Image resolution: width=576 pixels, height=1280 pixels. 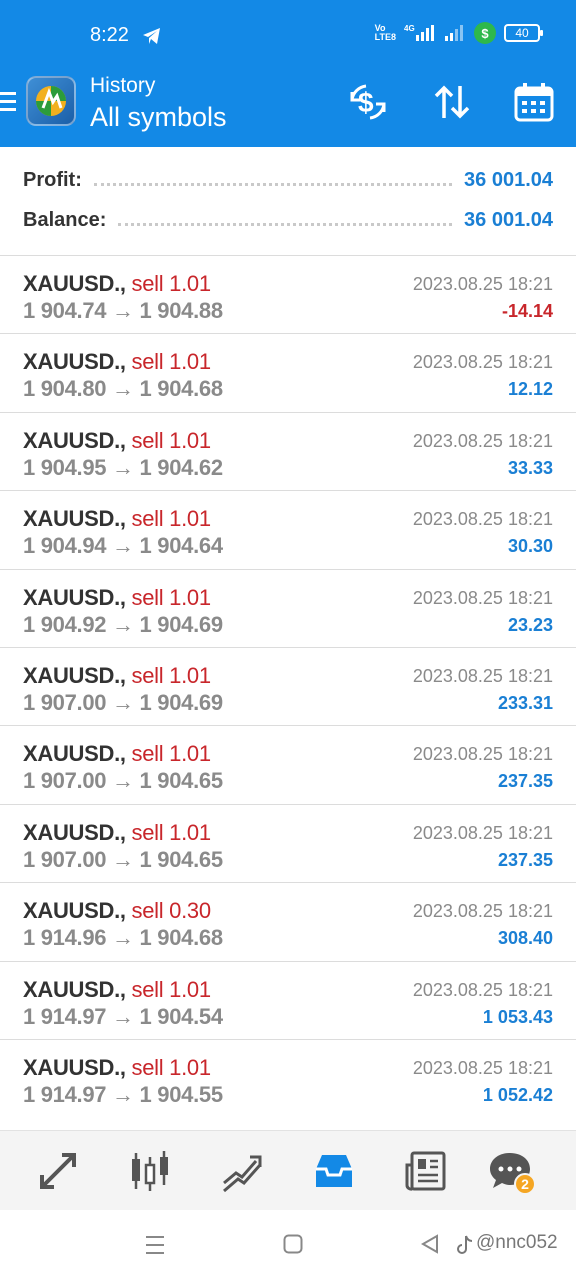 What do you see at coordinates (419, 32) in the screenshot?
I see `signal-4g-icon: 4G` at bounding box center [419, 32].